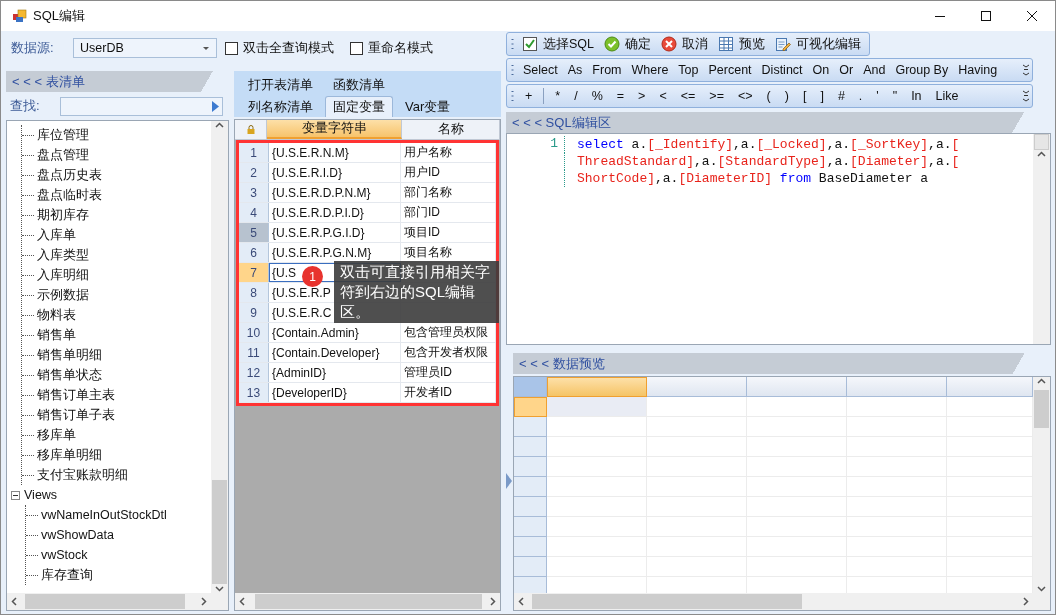 The width and height of the screenshot is (1056, 615). Describe the element at coordinates (254, 272) in the screenshot. I see `row-header: 7` at that location.